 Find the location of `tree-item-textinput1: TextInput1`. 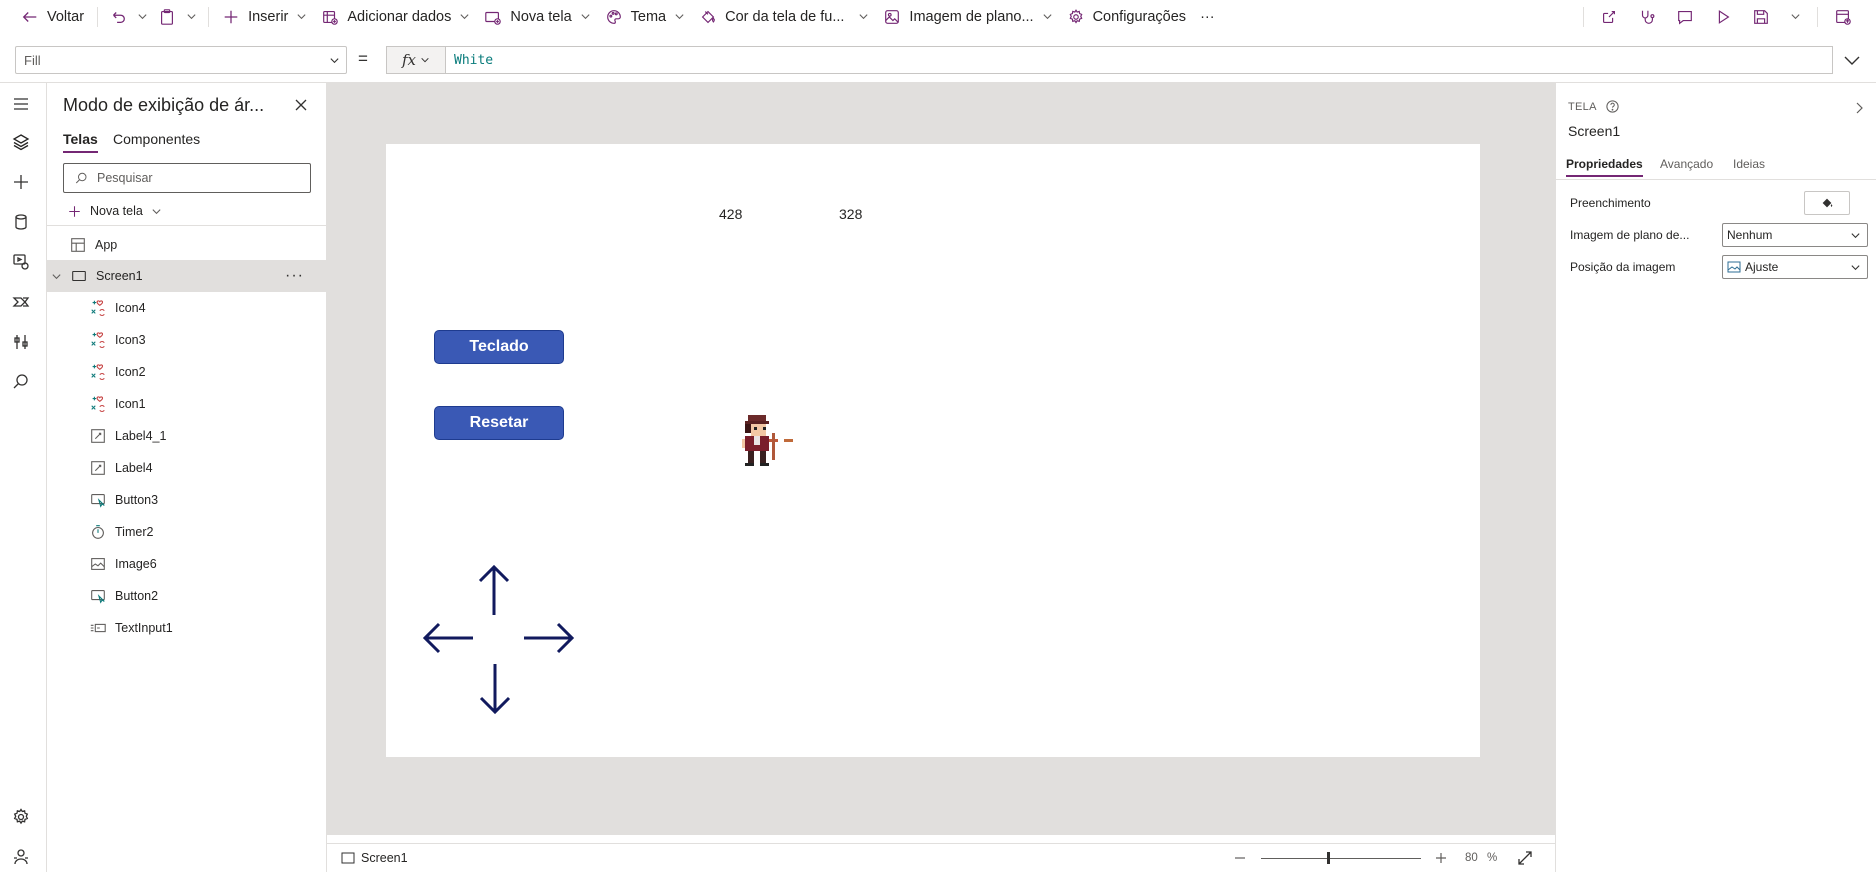

tree-item-textinput1: TextInput1 is located at coordinates (186, 628).